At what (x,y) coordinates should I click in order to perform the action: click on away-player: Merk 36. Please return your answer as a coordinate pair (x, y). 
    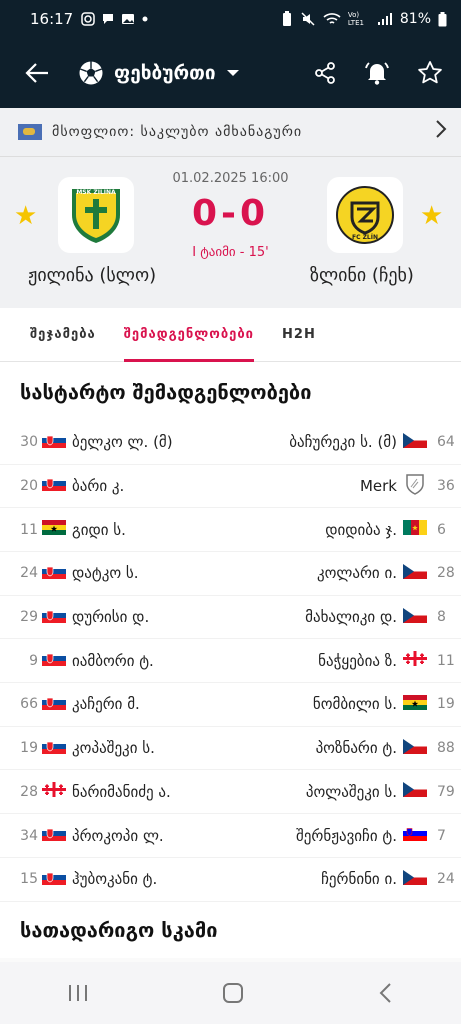
    Looking at the image, I should click on (410, 486).